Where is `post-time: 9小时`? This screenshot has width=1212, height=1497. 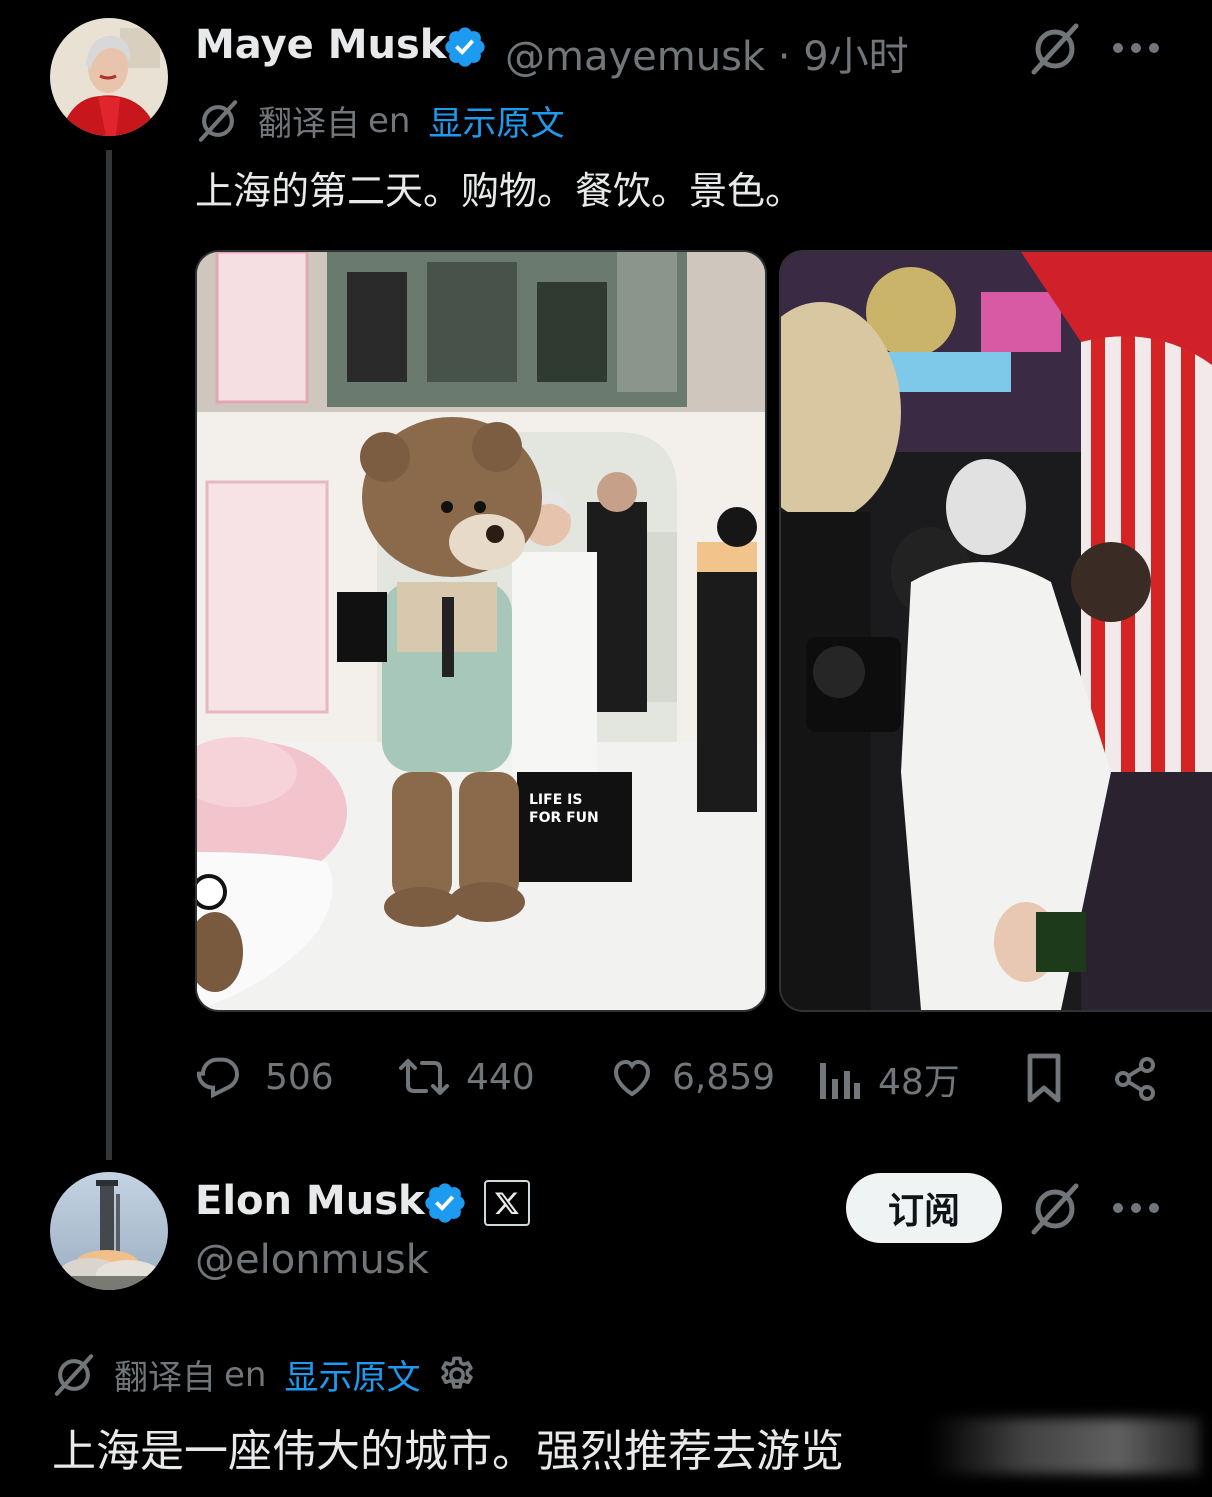
post-time: 9小时 is located at coordinates (855, 57).